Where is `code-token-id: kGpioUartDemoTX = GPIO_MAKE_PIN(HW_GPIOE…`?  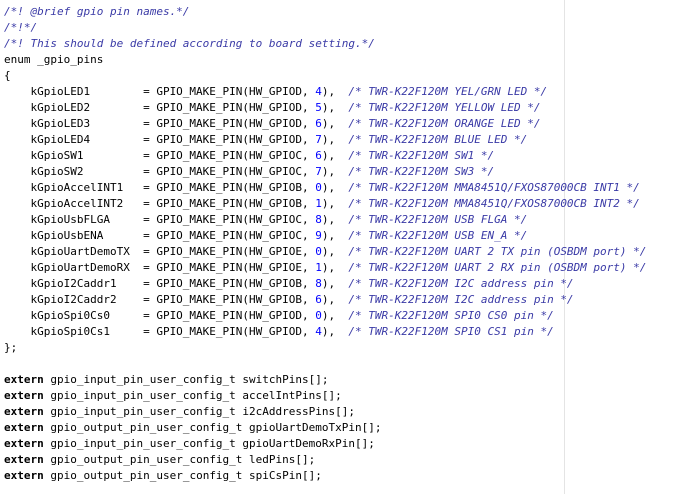
code-token-id: kGpioUartDemoTX = GPIO_MAKE_PIN(HW_GPIOE… is located at coordinates (160, 251).